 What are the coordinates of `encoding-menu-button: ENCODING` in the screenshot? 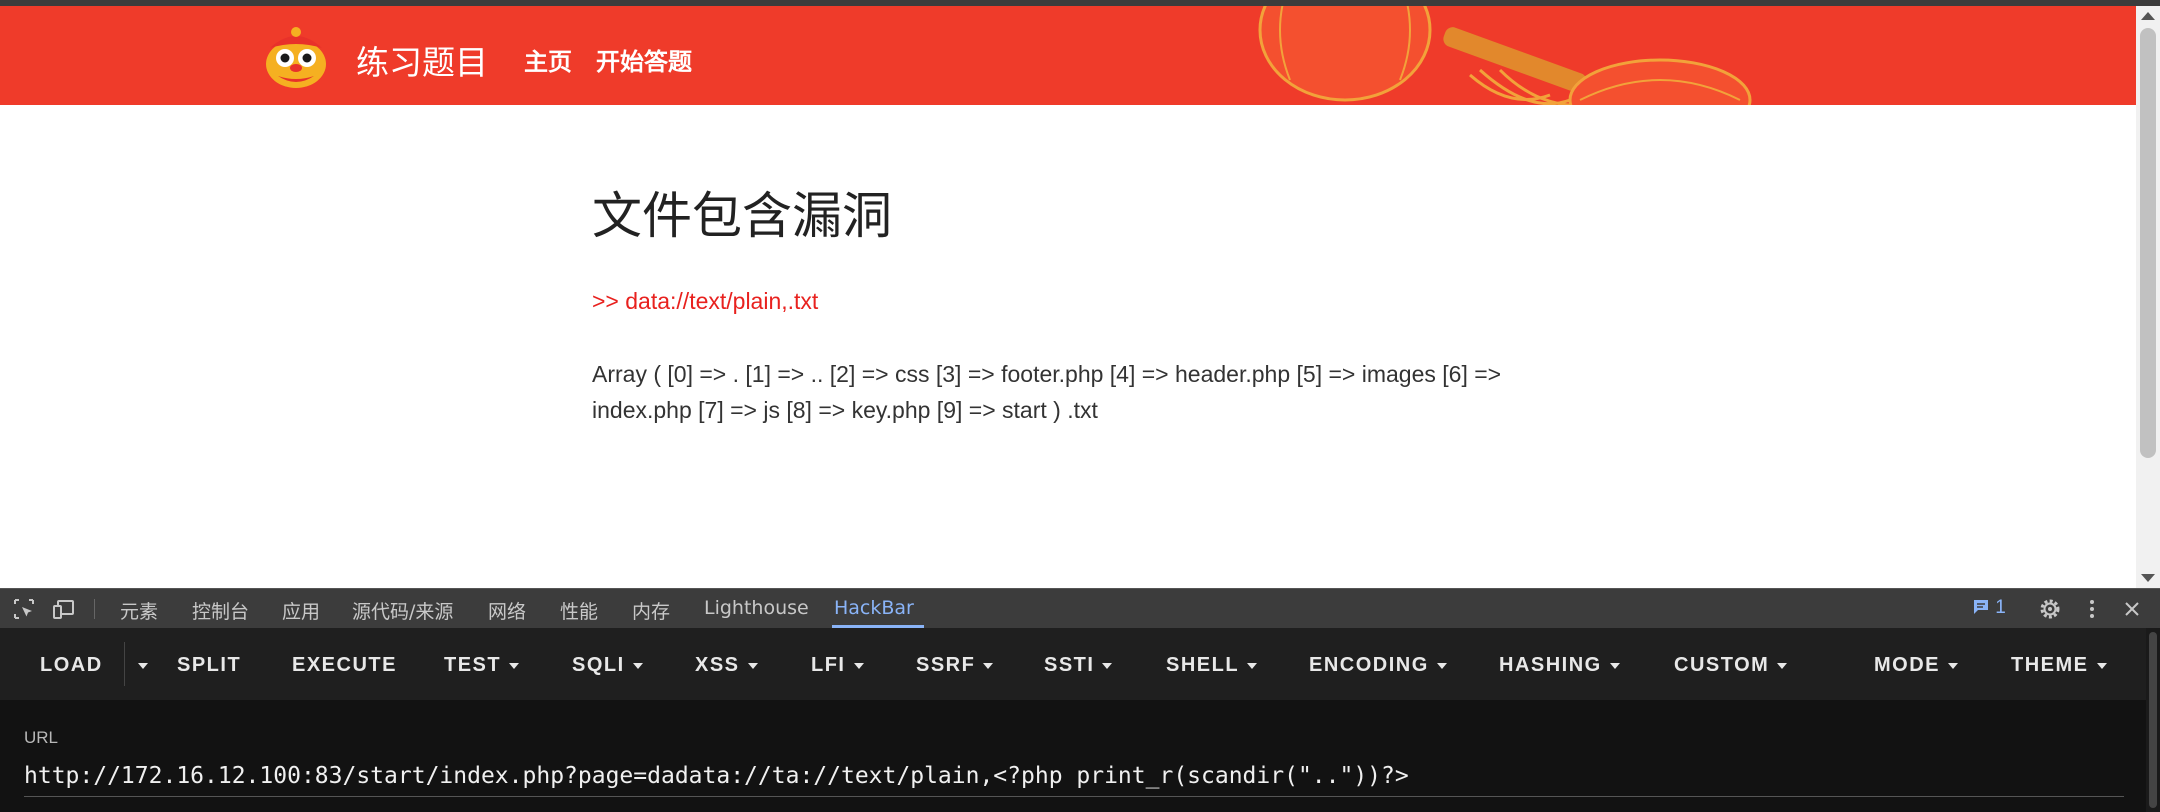 It's located at (1378, 665).